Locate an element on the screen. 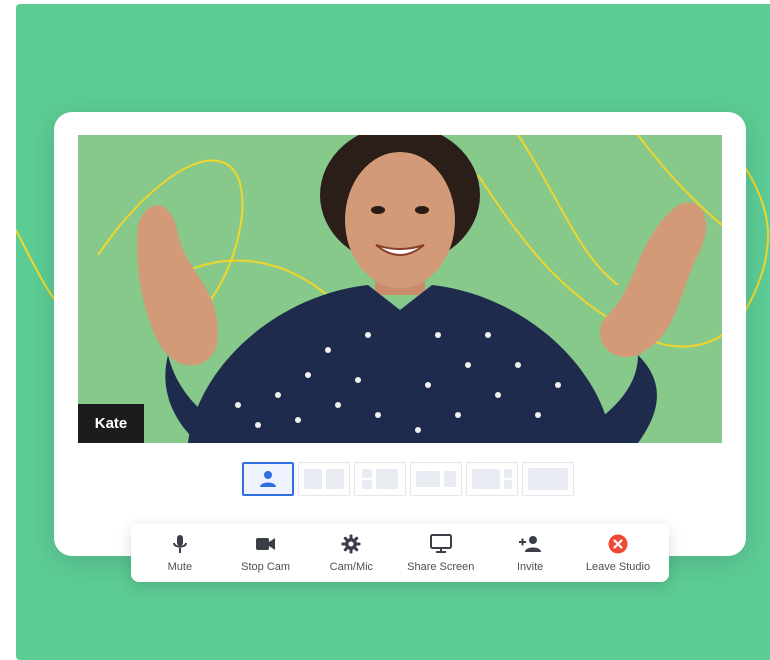  layout-two-up is located at coordinates (324, 479).